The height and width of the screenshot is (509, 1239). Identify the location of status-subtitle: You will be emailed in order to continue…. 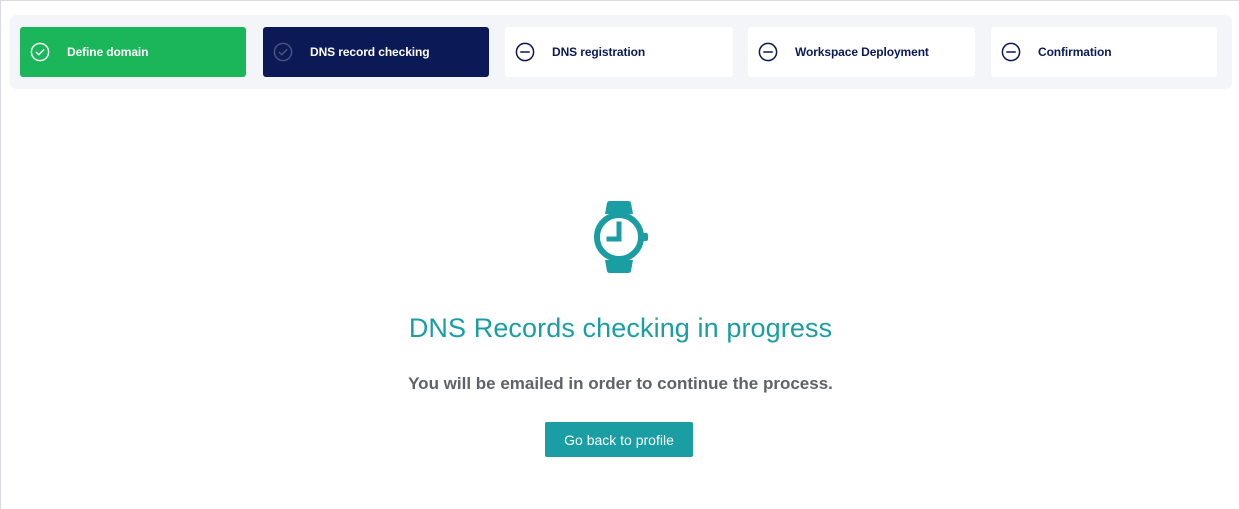
(620, 383).